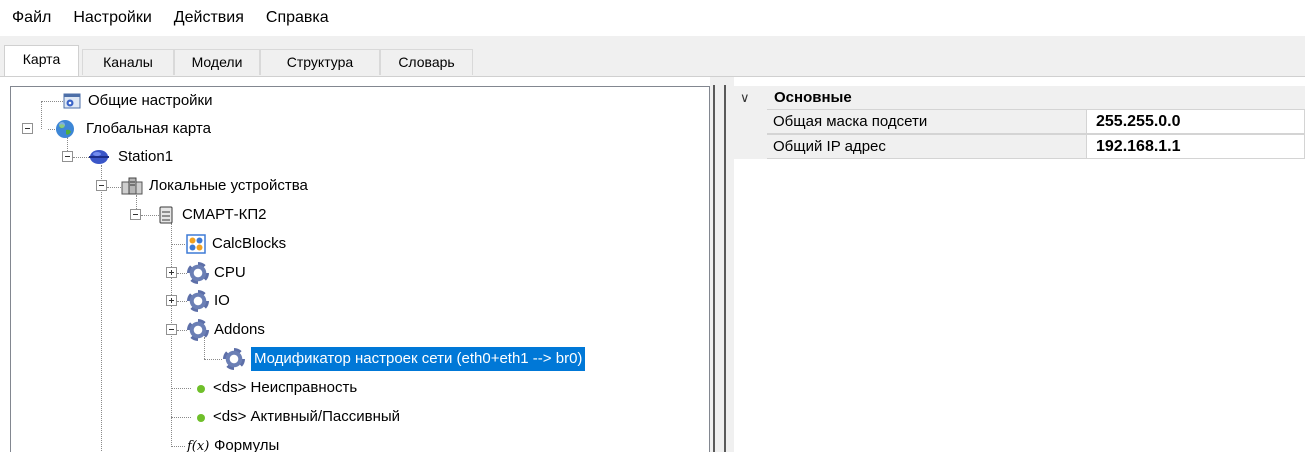 This screenshot has width=1305, height=452. Describe the element at coordinates (285, 387) in the screenshot. I see `tree-node-label: <ds> Неисправность` at that location.